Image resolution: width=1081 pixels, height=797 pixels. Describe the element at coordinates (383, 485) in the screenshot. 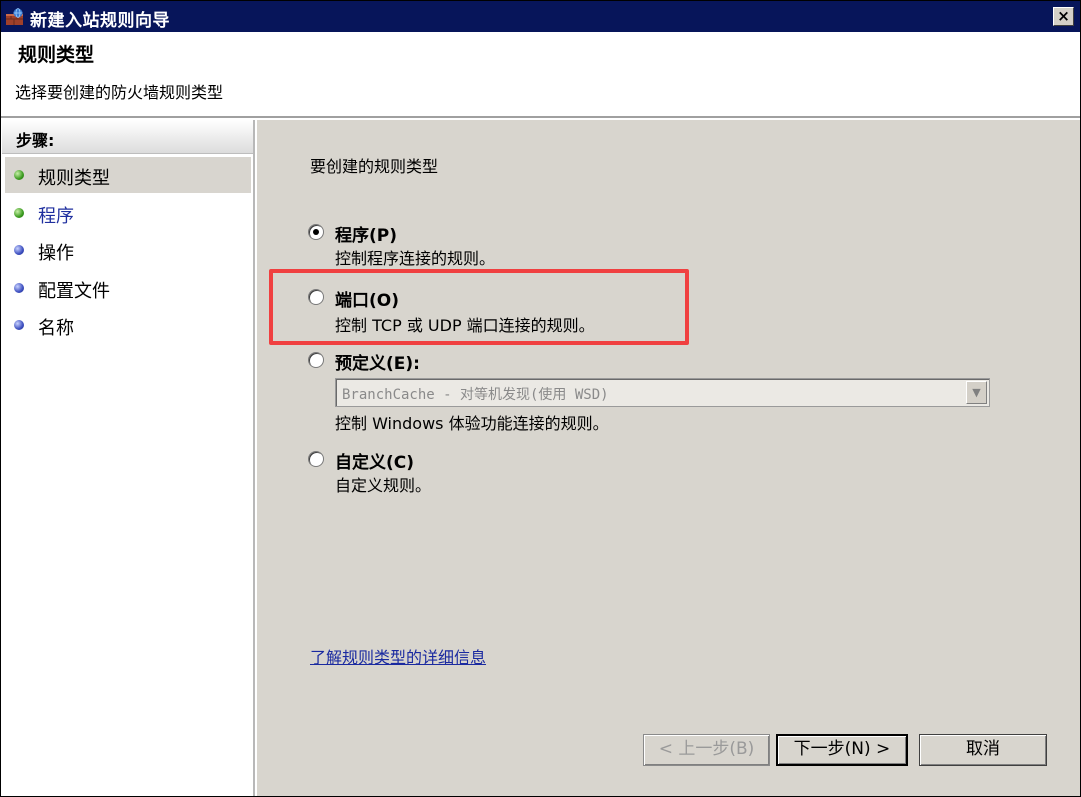

I see `option-custom-description: 自定义规则。` at that location.